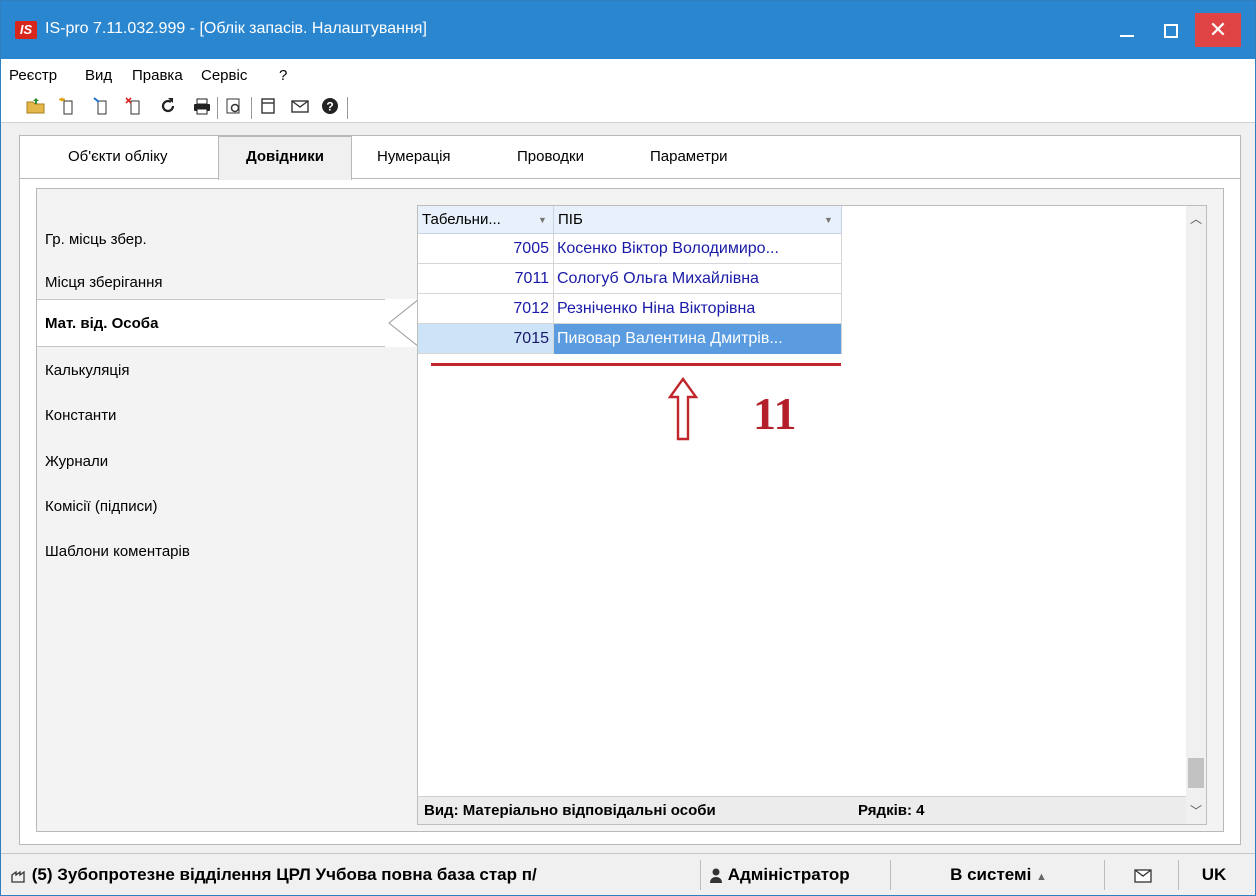 This screenshot has height=896, width=1256. What do you see at coordinates (1196, 515) in the screenshot?
I see `vertical-scrollbar: ︿ ﹀` at bounding box center [1196, 515].